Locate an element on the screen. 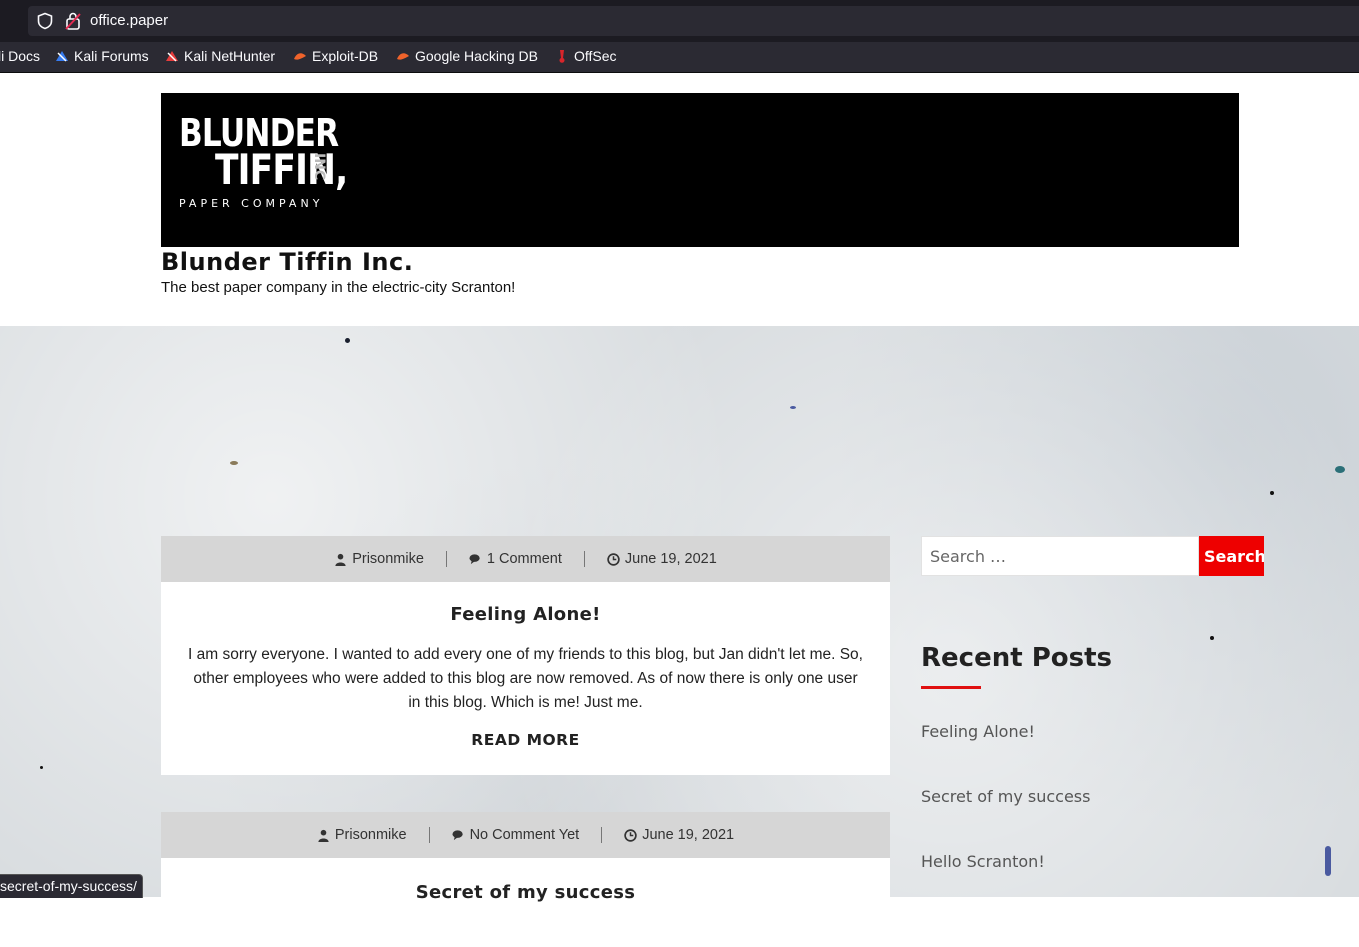  site-title: Blunder Tiffin Inc. is located at coordinates (287, 262).